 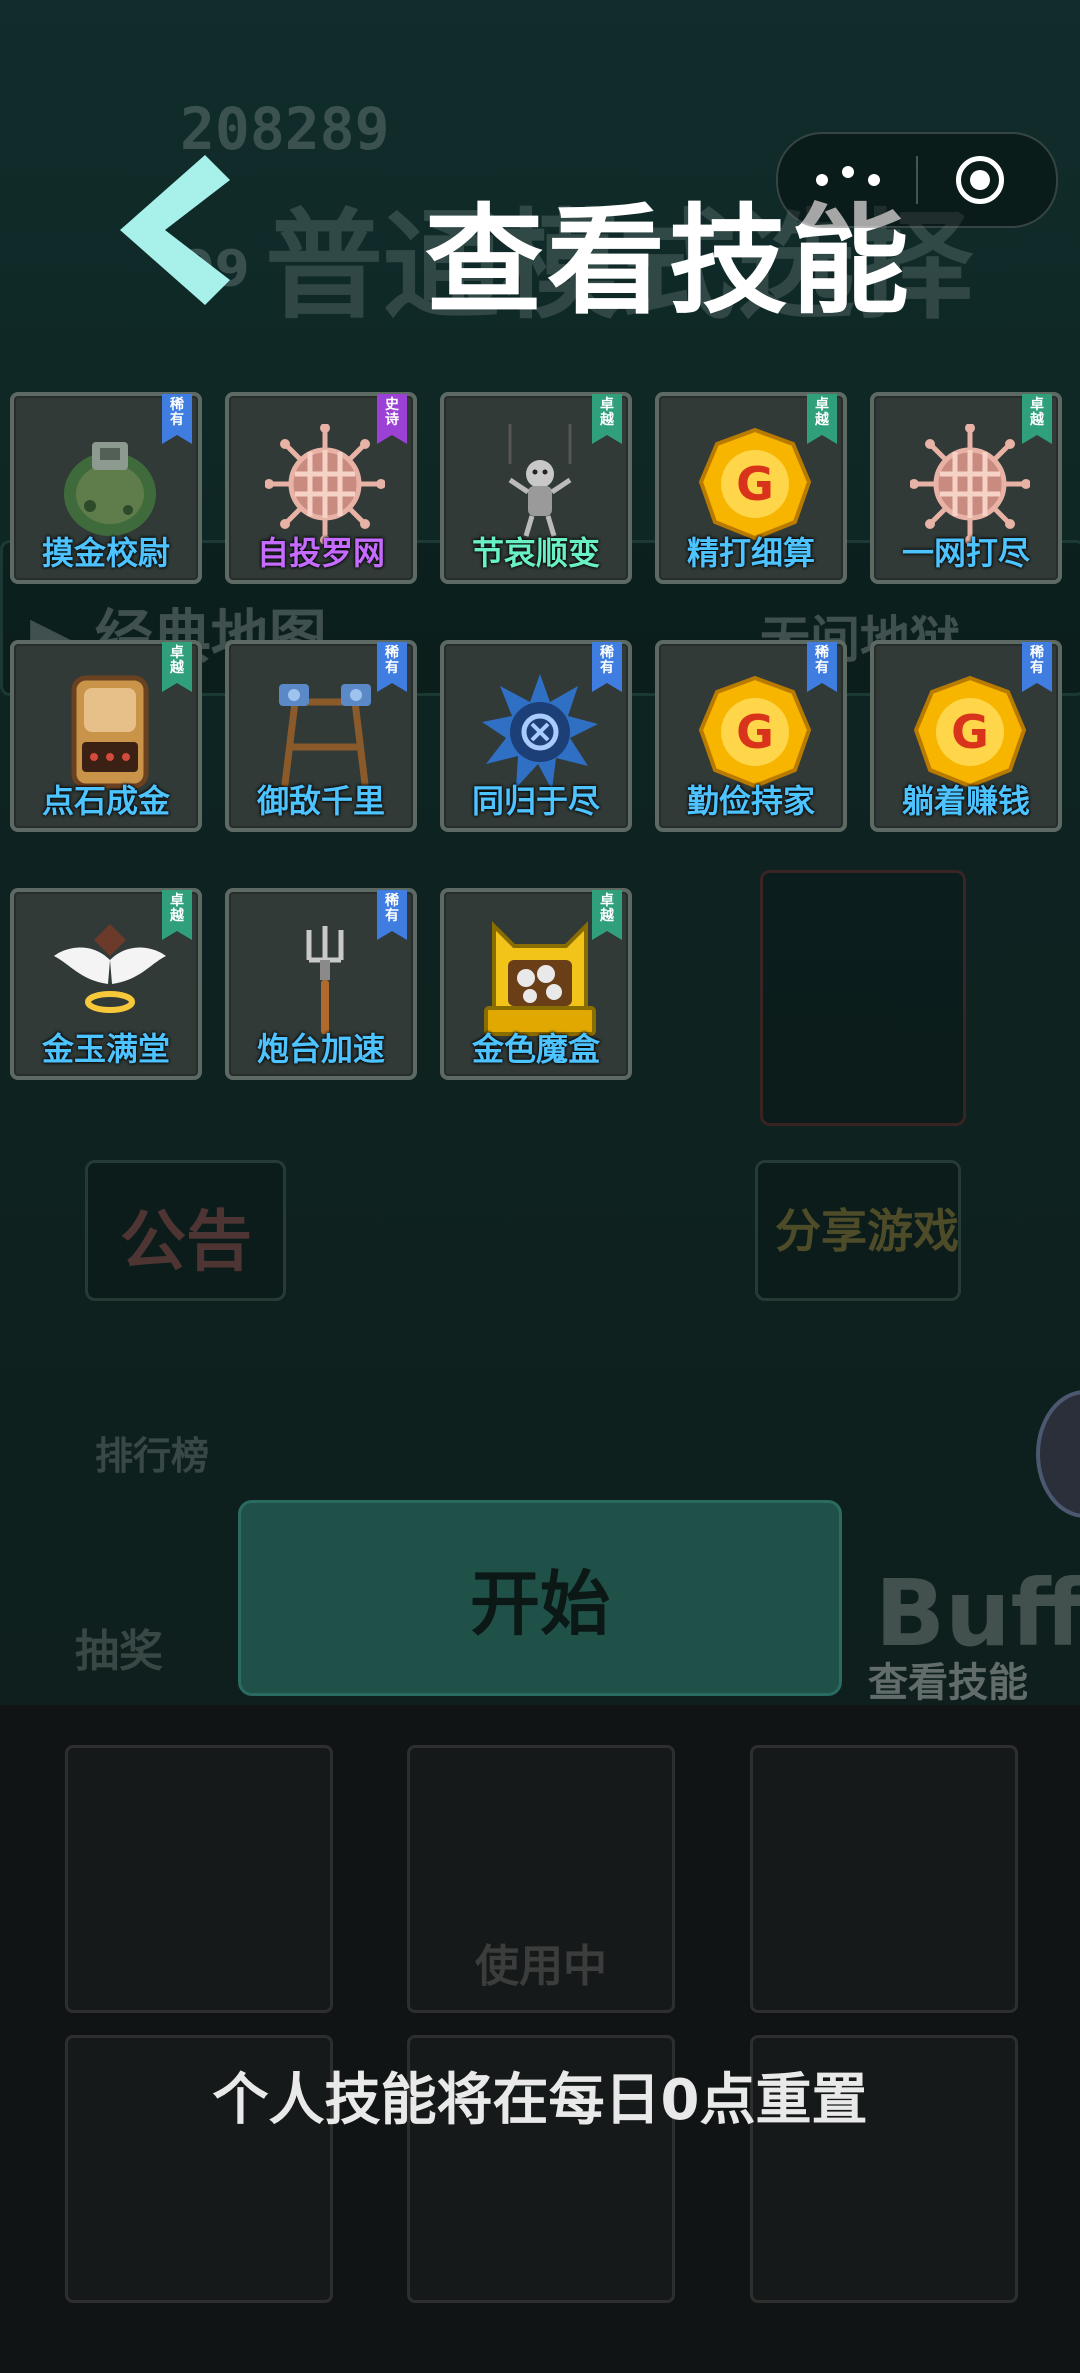 What do you see at coordinates (750, 801) in the screenshot?
I see `skill-name: 勤俭持家` at bounding box center [750, 801].